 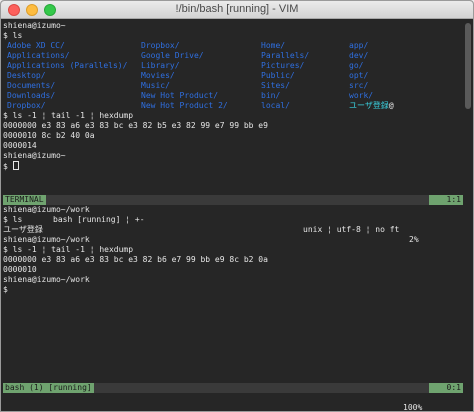 I want to click on ls-entry: Applications/, so click(x=38, y=55).